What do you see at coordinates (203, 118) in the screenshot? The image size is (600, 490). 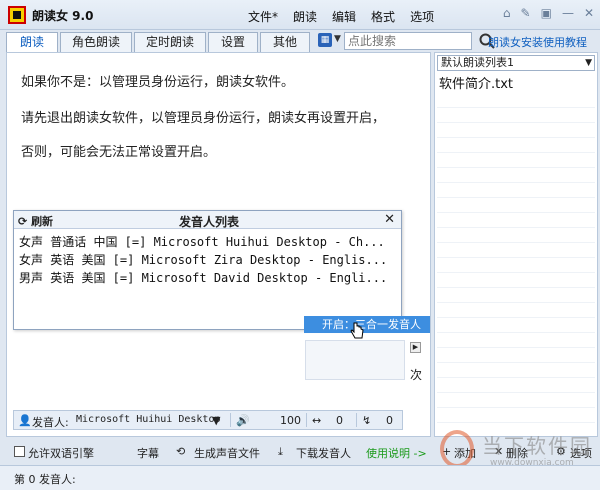 I see `editor-line: 请先退出朗读女软件，以管理员身份运行，朗读女再设置开启，` at bounding box center [203, 118].